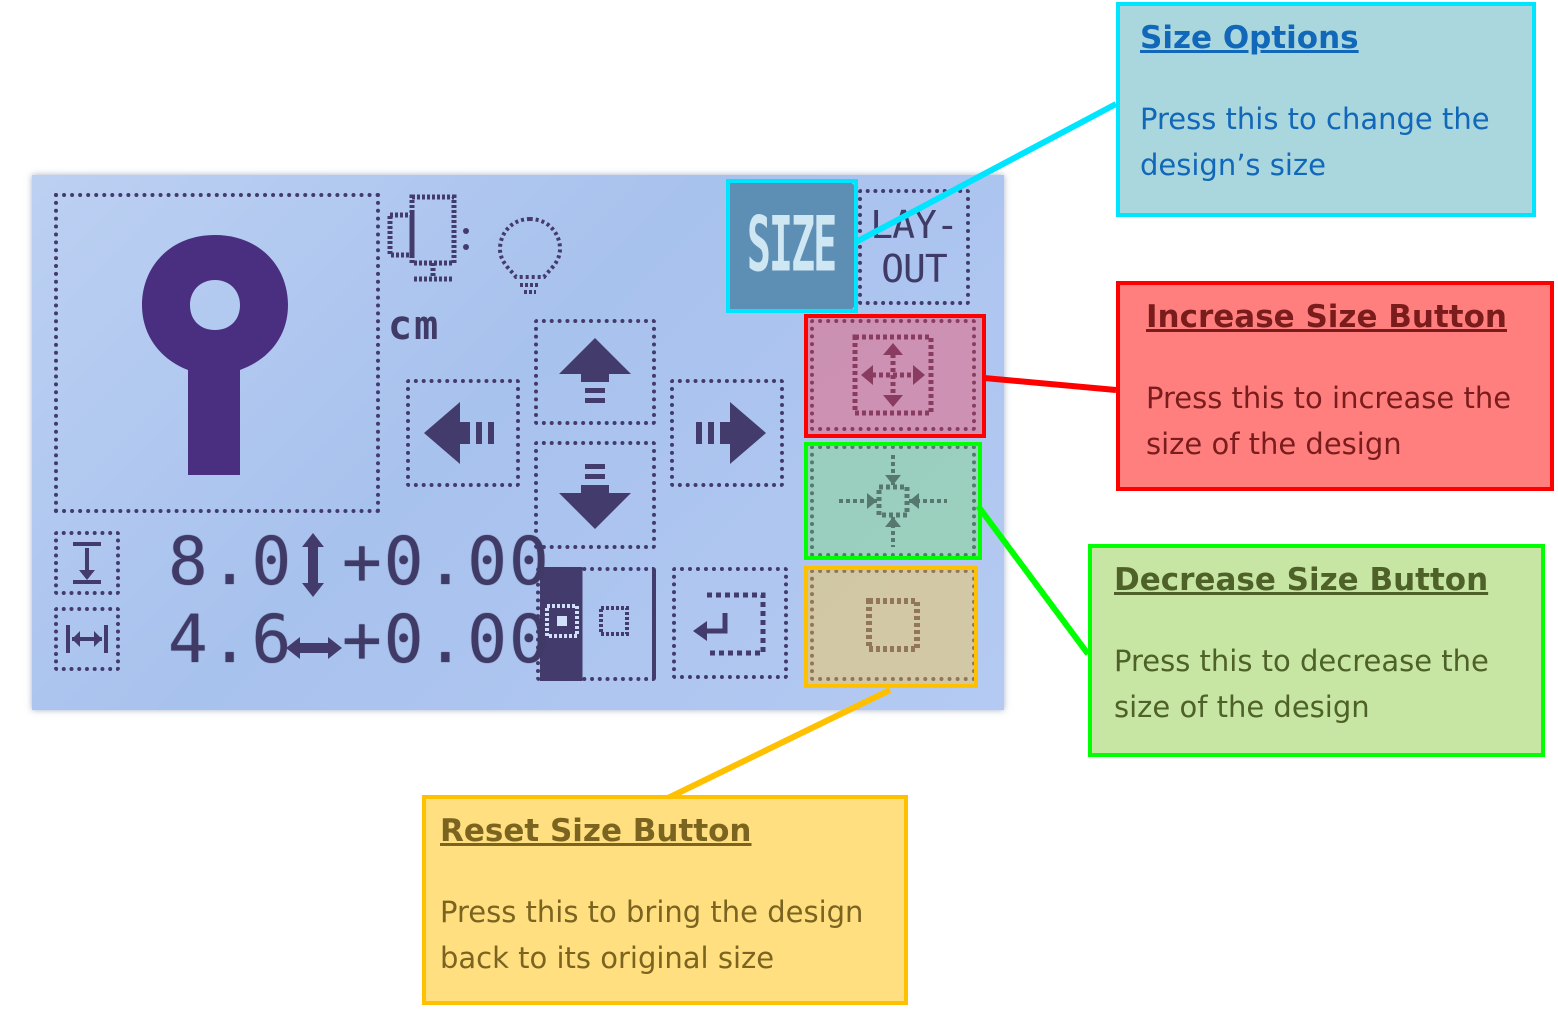  I want to click on arrow-down-icon, so click(595, 496).